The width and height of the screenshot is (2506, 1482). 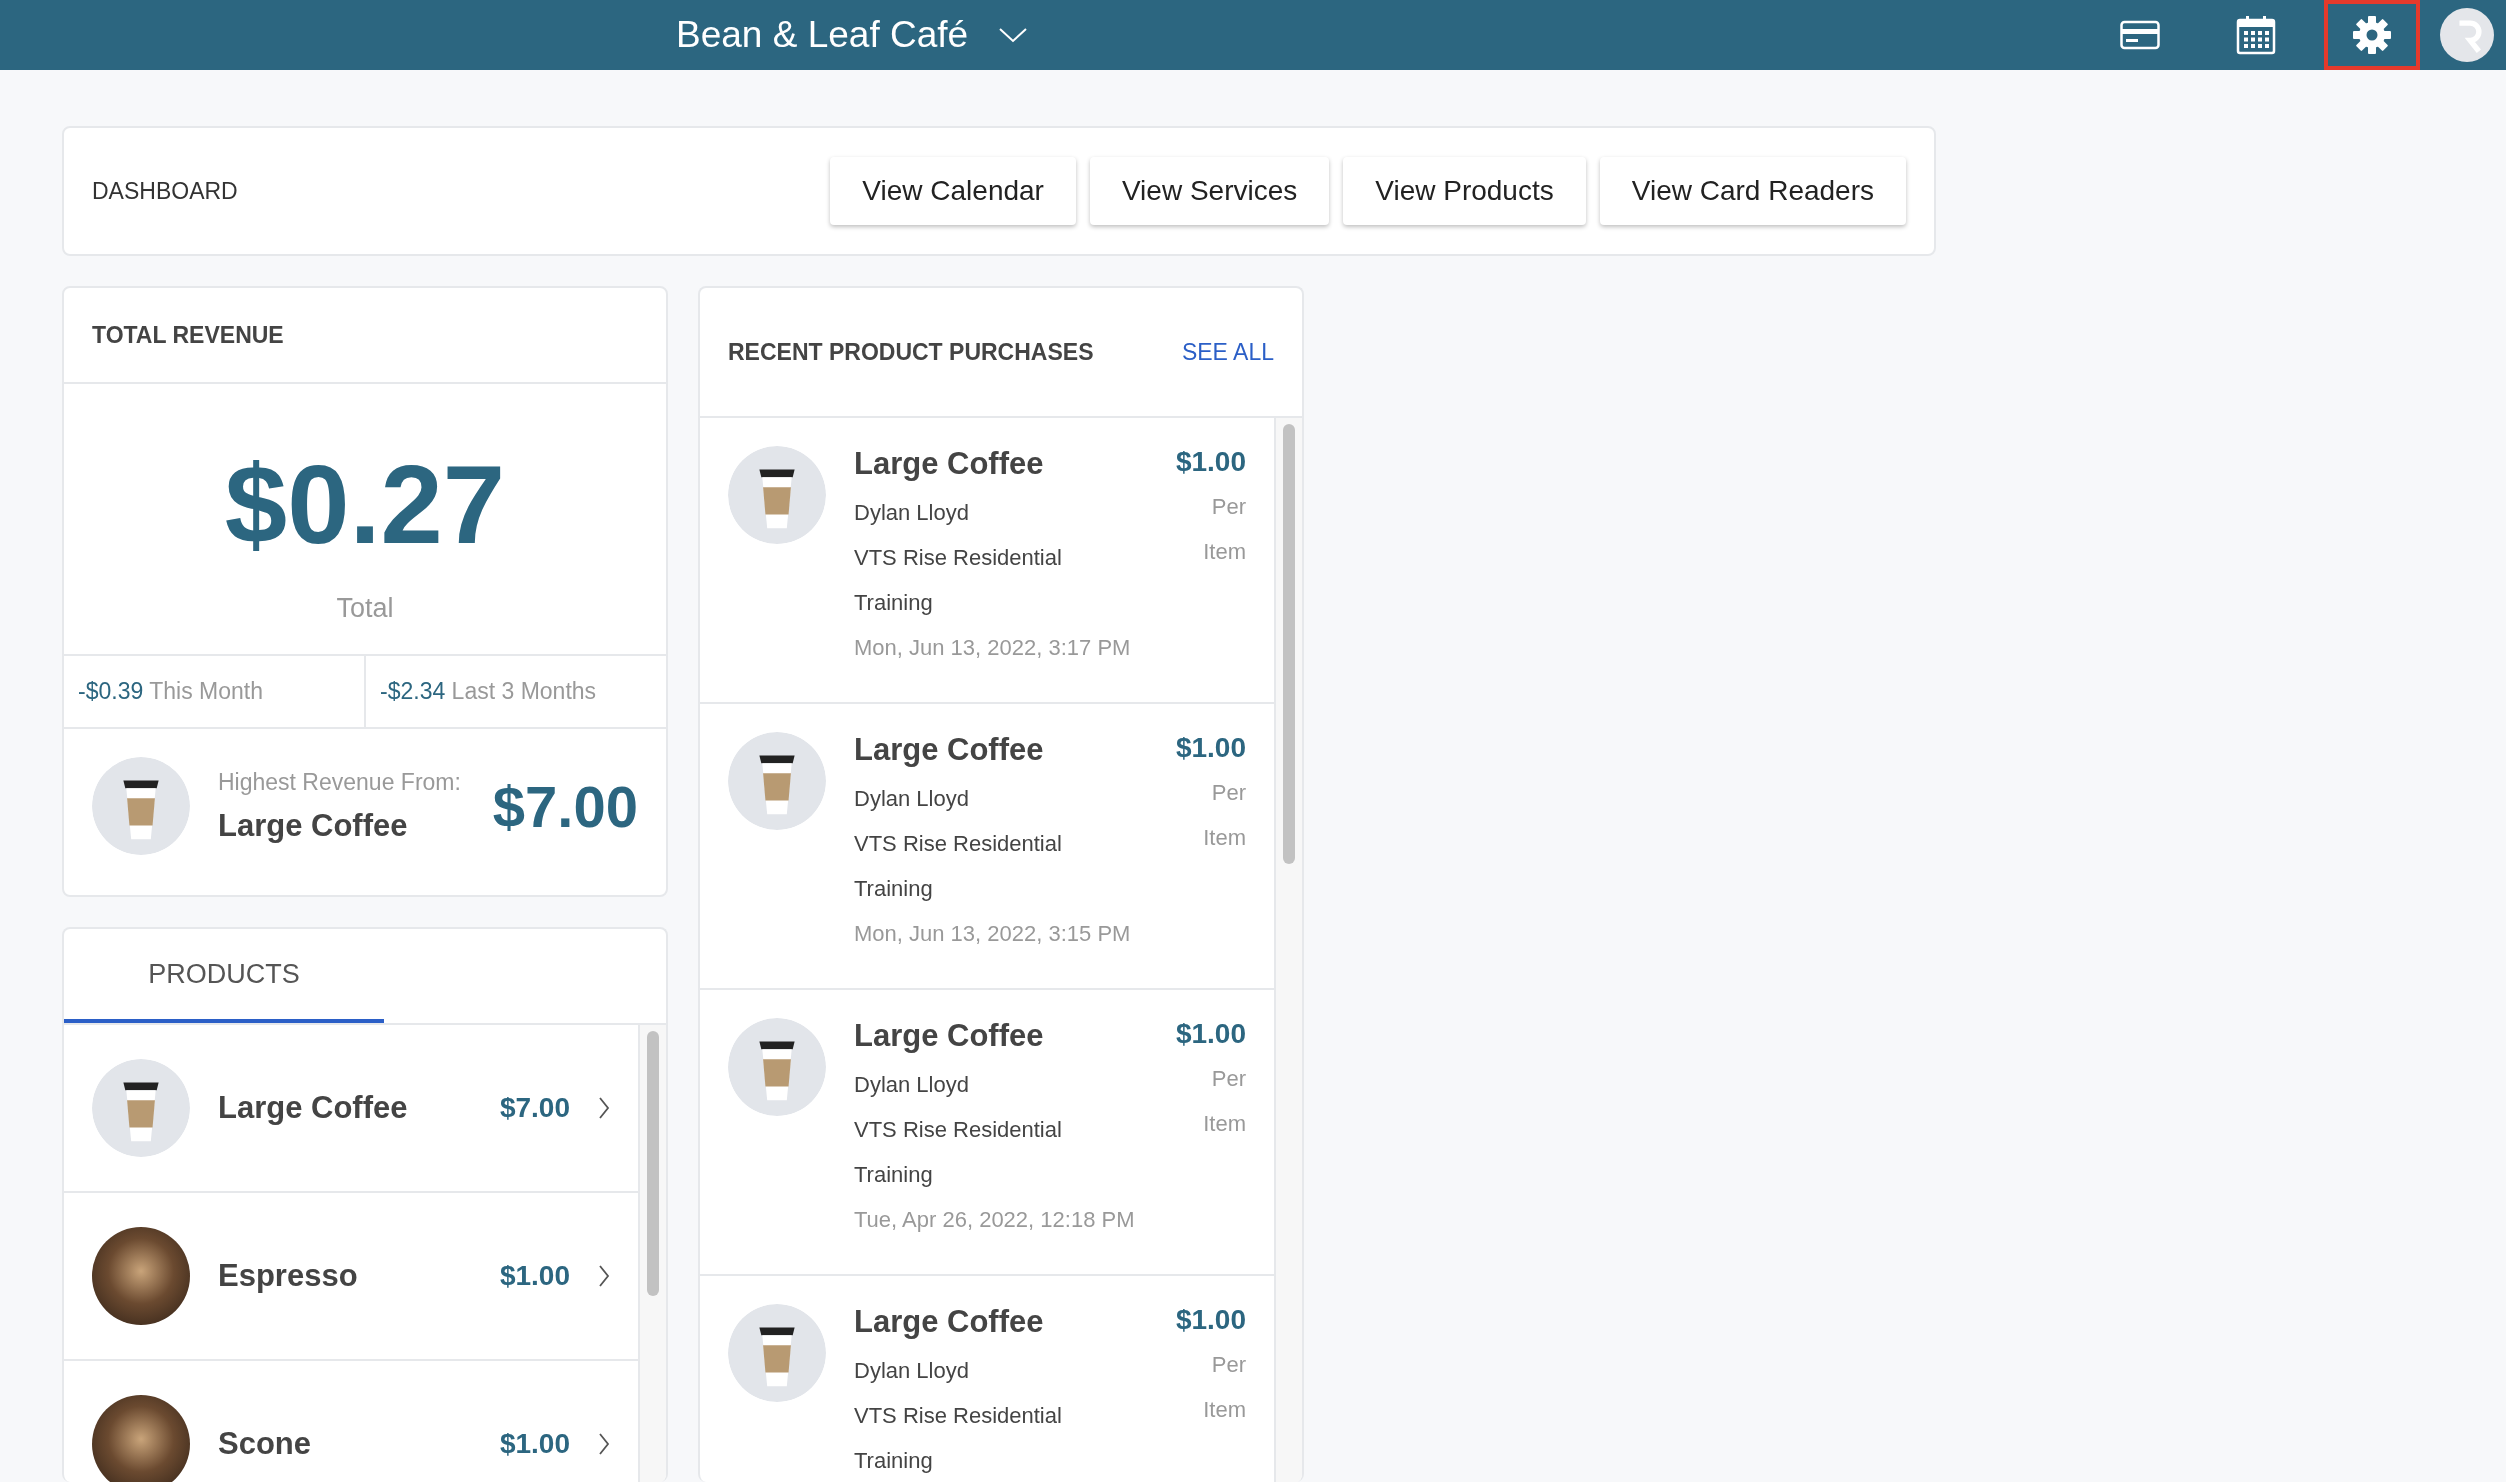 I want to click on purchase-date: Mon, Jun 13, 2022, 3:15 PM, so click(x=993, y=934).